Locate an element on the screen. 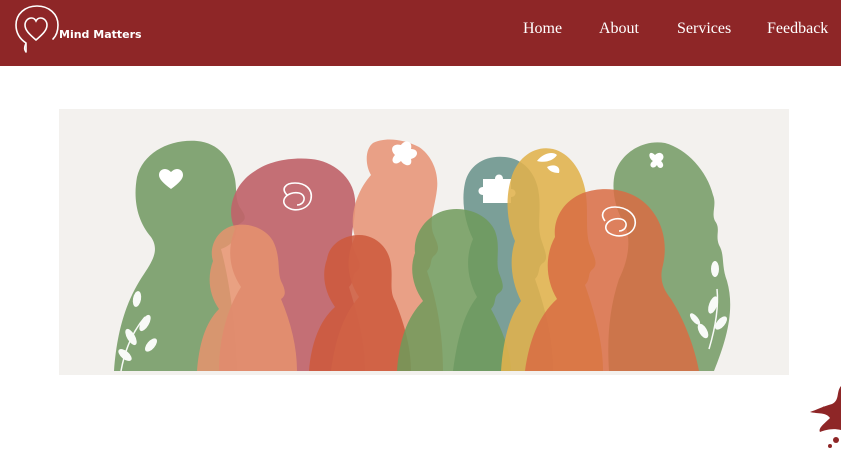 The height and width of the screenshot is (453, 841). paint-splatter-decoration is located at coordinates (825, 417).